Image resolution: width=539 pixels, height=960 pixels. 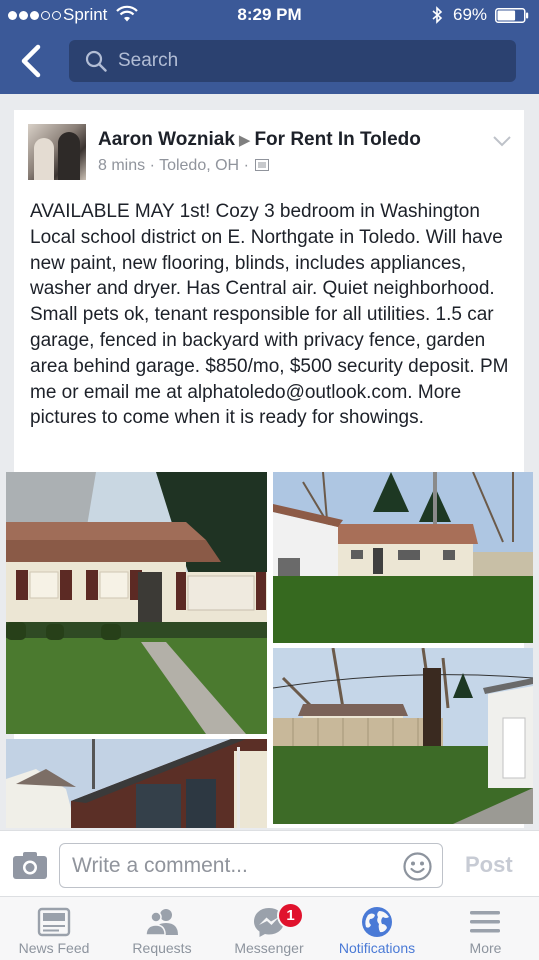 What do you see at coordinates (31, 61) in the screenshot?
I see `back-chevron-icon` at bounding box center [31, 61].